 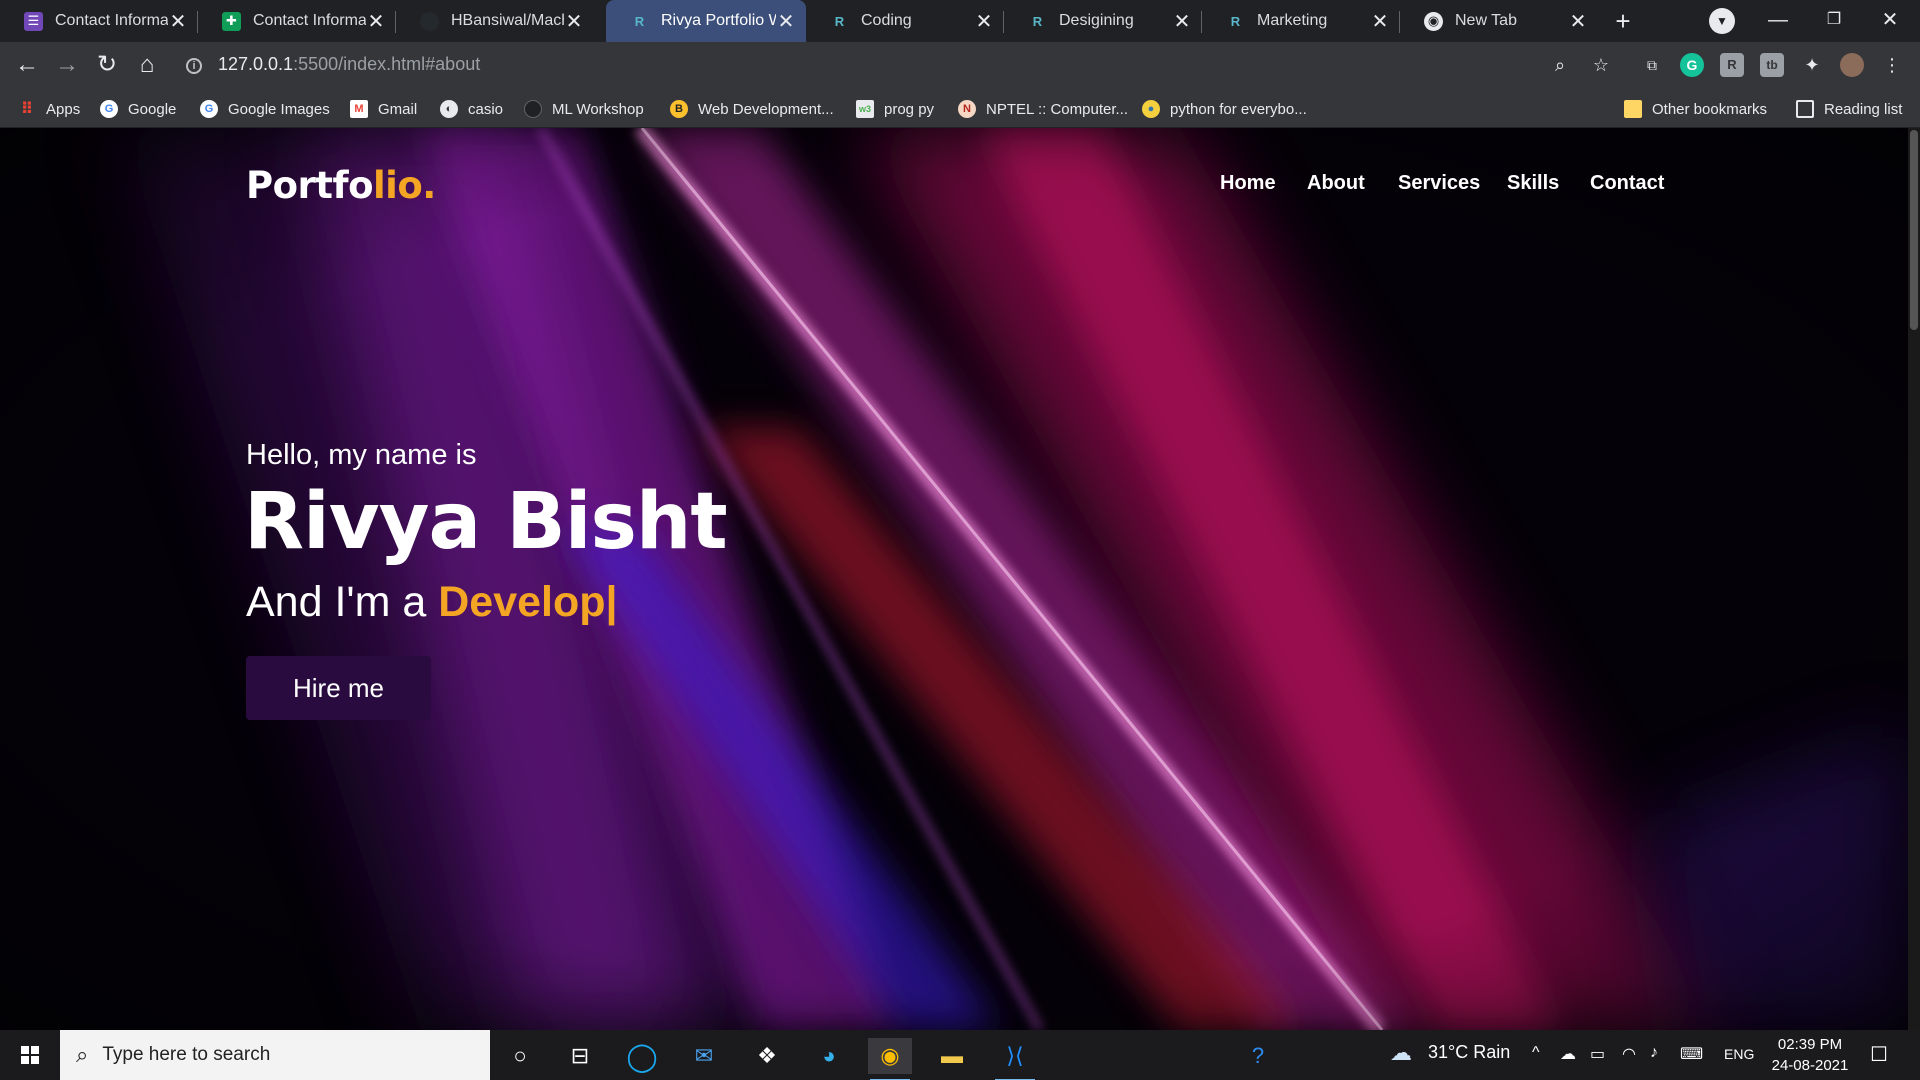 What do you see at coordinates (1560, 65) in the screenshot?
I see `zoom-icon: ⌕` at bounding box center [1560, 65].